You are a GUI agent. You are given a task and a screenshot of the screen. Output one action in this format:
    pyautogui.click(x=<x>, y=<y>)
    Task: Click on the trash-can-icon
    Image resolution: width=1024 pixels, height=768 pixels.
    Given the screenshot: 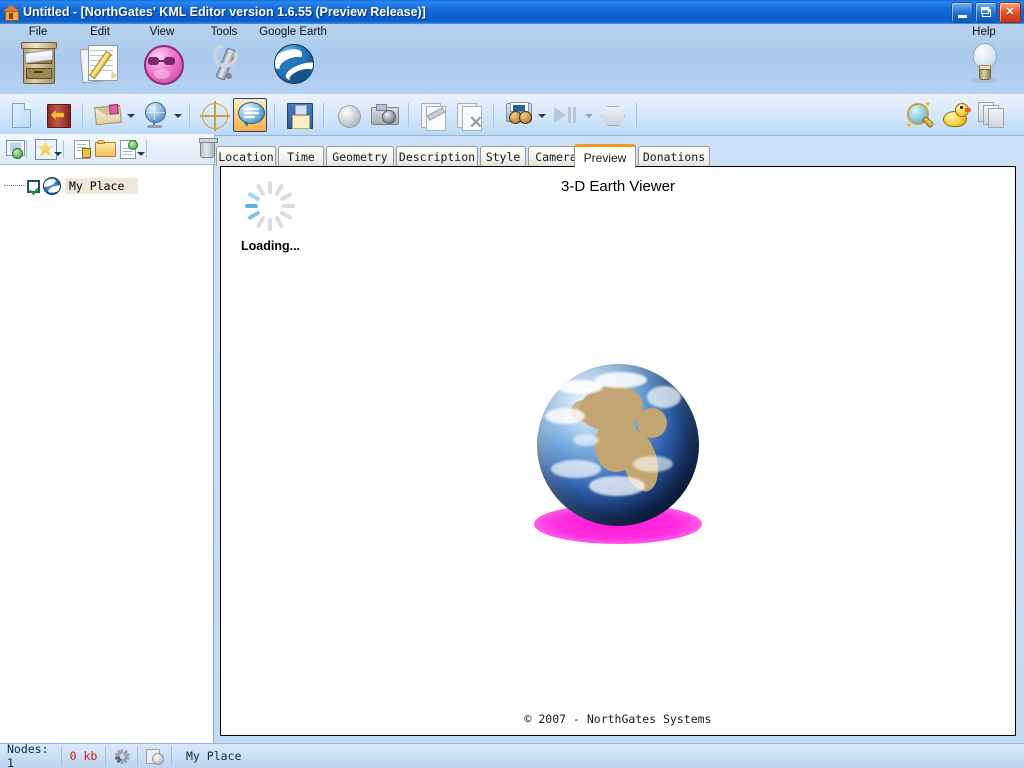 What is the action you would take?
    pyautogui.click(x=209, y=148)
    